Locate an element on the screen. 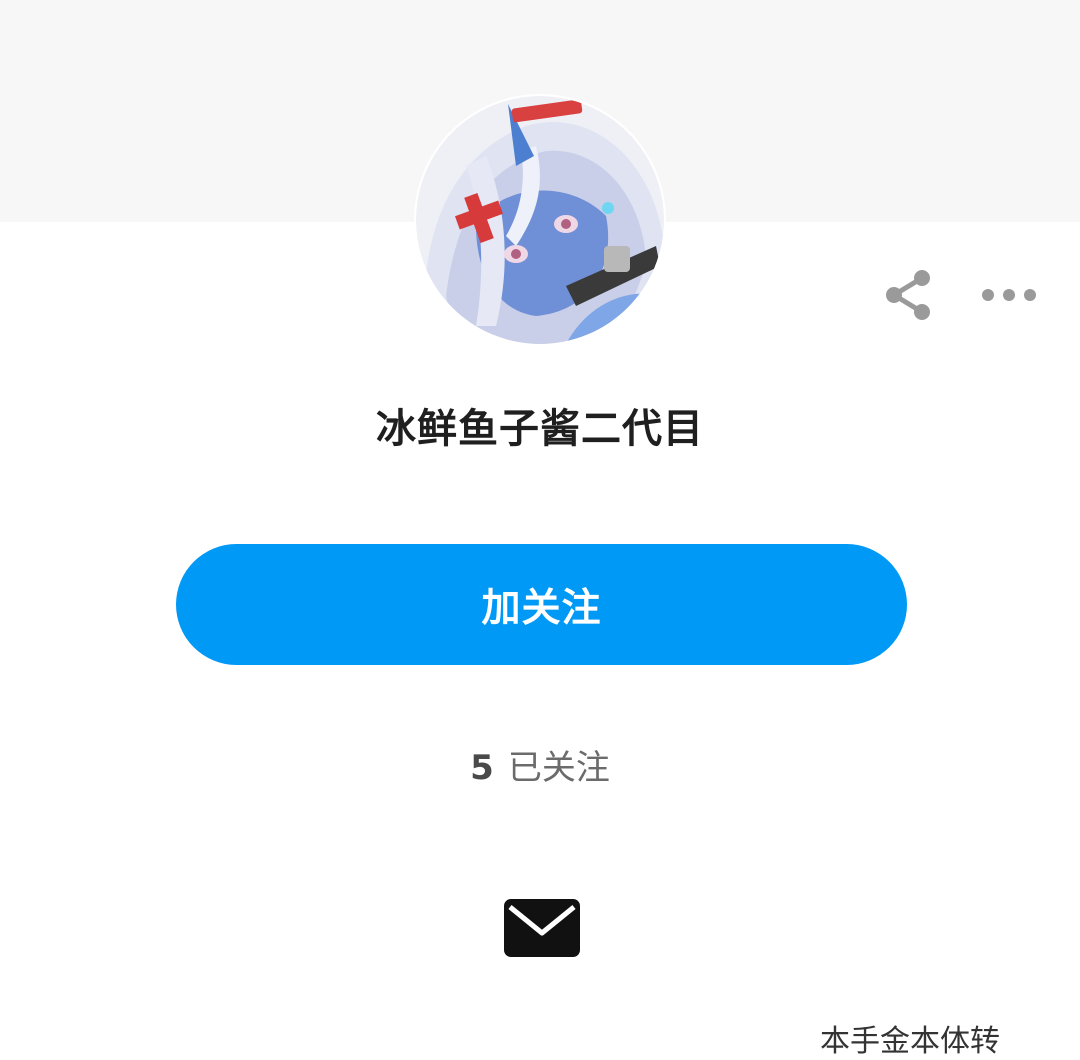  username: 冰鲜鱼子酱二代目 is located at coordinates (540, 429).